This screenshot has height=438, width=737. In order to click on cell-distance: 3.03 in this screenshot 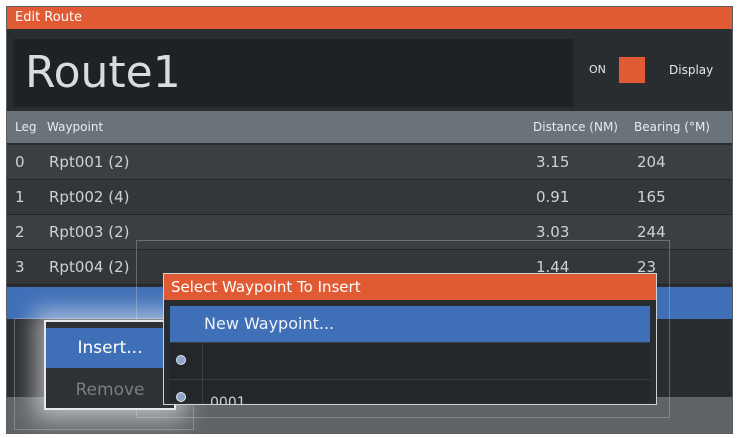, I will do `click(553, 232)`.